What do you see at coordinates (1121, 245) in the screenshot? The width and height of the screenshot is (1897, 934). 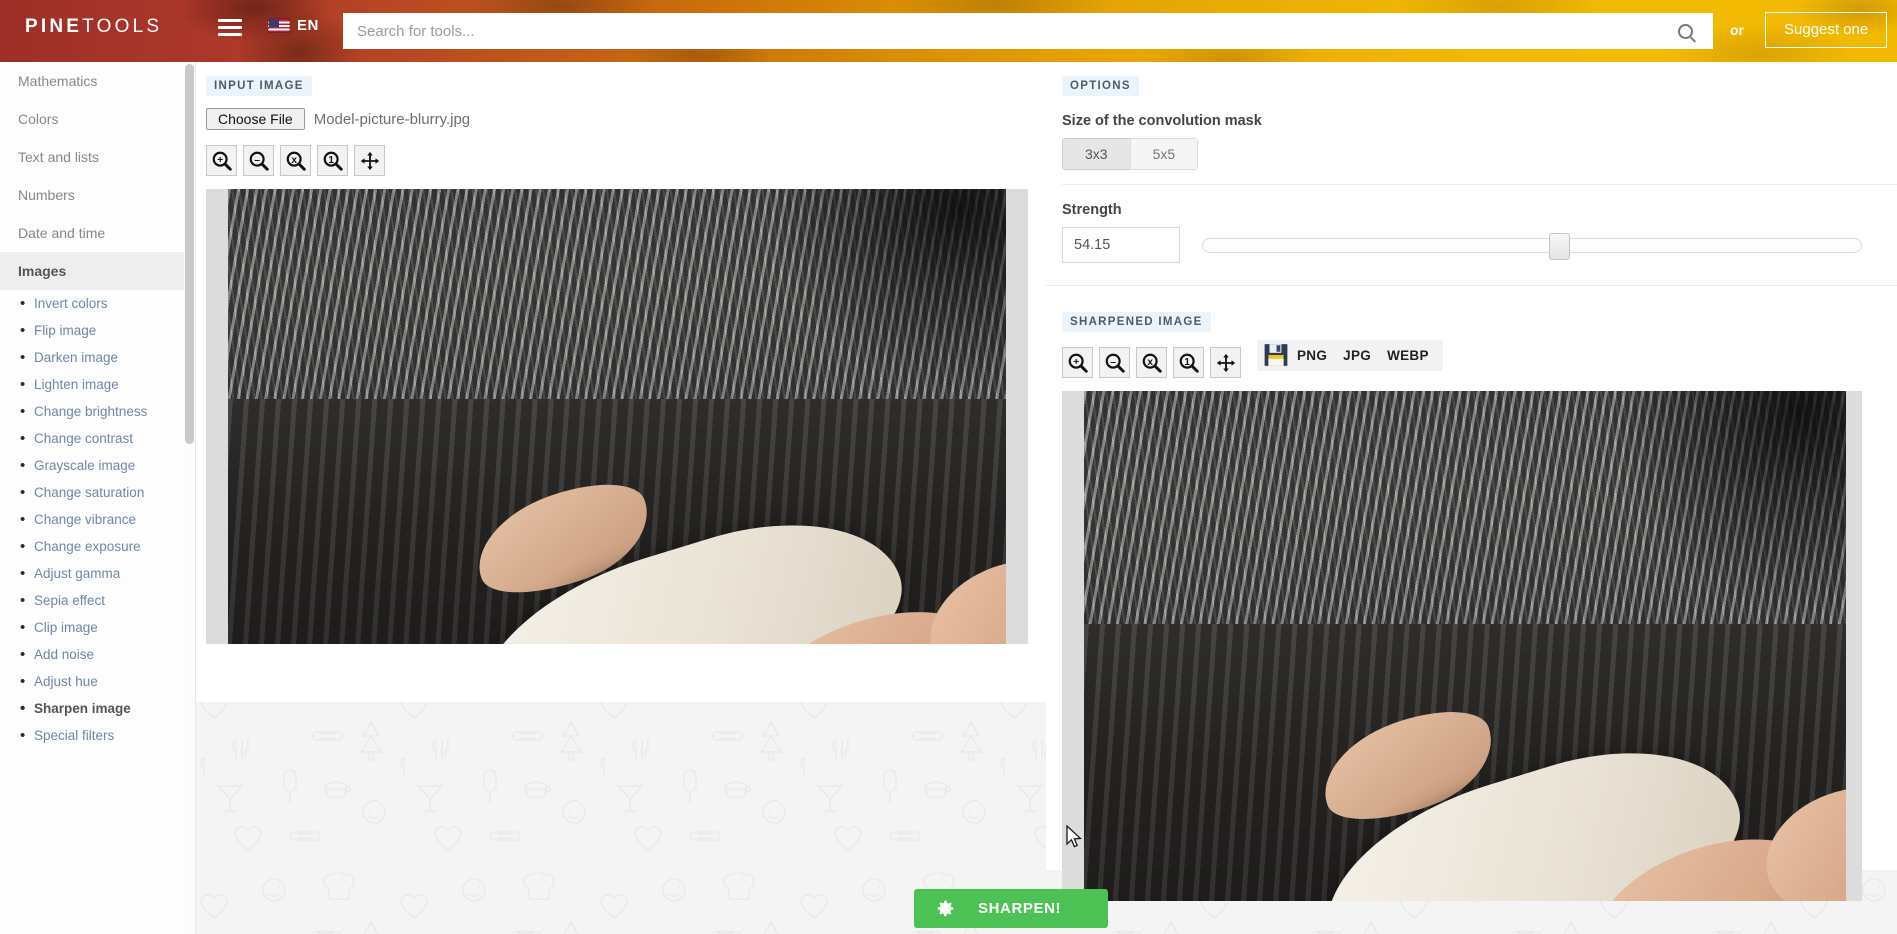 I see `strength-value-input` at bounding box center [1121, 245].